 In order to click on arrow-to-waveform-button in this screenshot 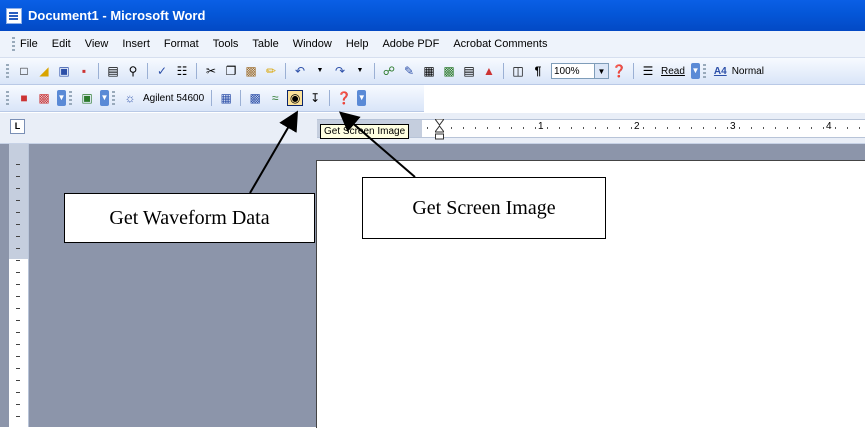, I will do `click(274, 152)`.